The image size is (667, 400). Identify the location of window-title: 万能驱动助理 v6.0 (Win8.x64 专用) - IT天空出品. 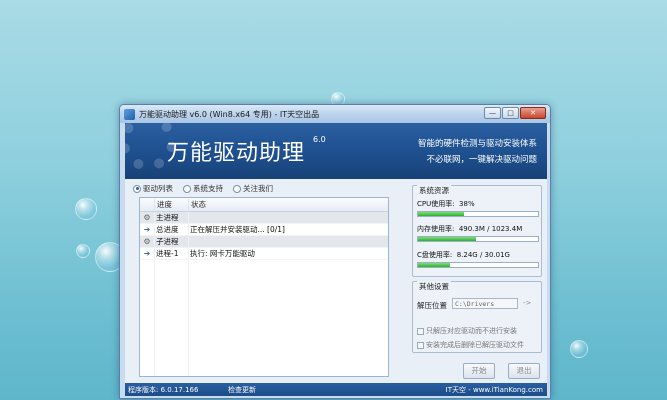
(229, 114).